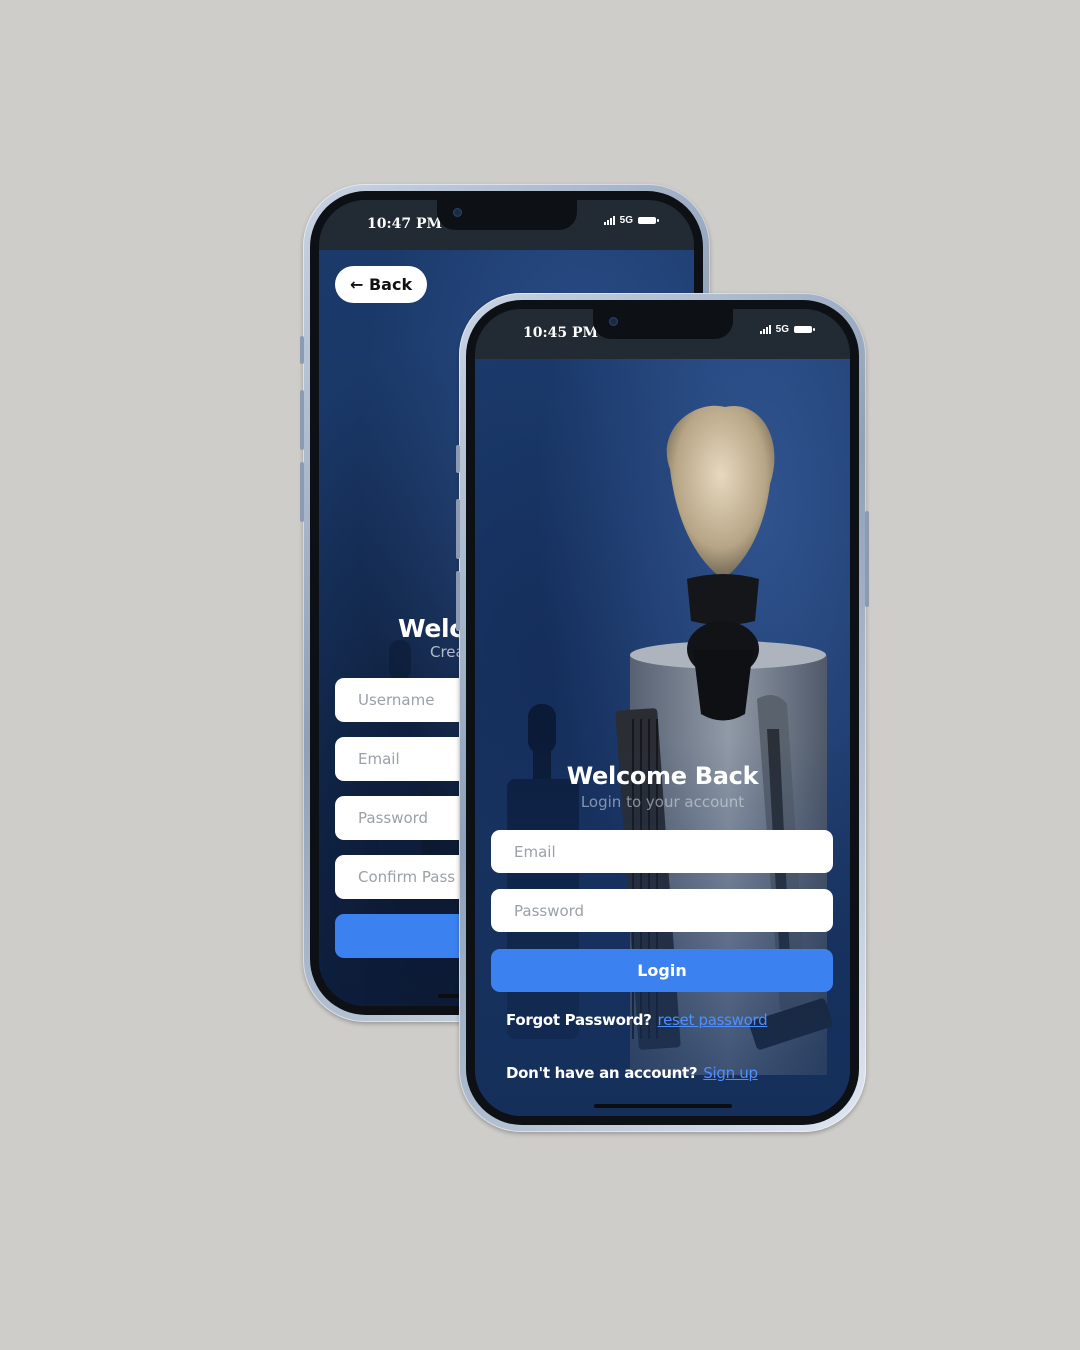  What do you see at coordinates (662, 851) in the screenshot?
I see `email-input: Email` at bounding box center [662, 851].